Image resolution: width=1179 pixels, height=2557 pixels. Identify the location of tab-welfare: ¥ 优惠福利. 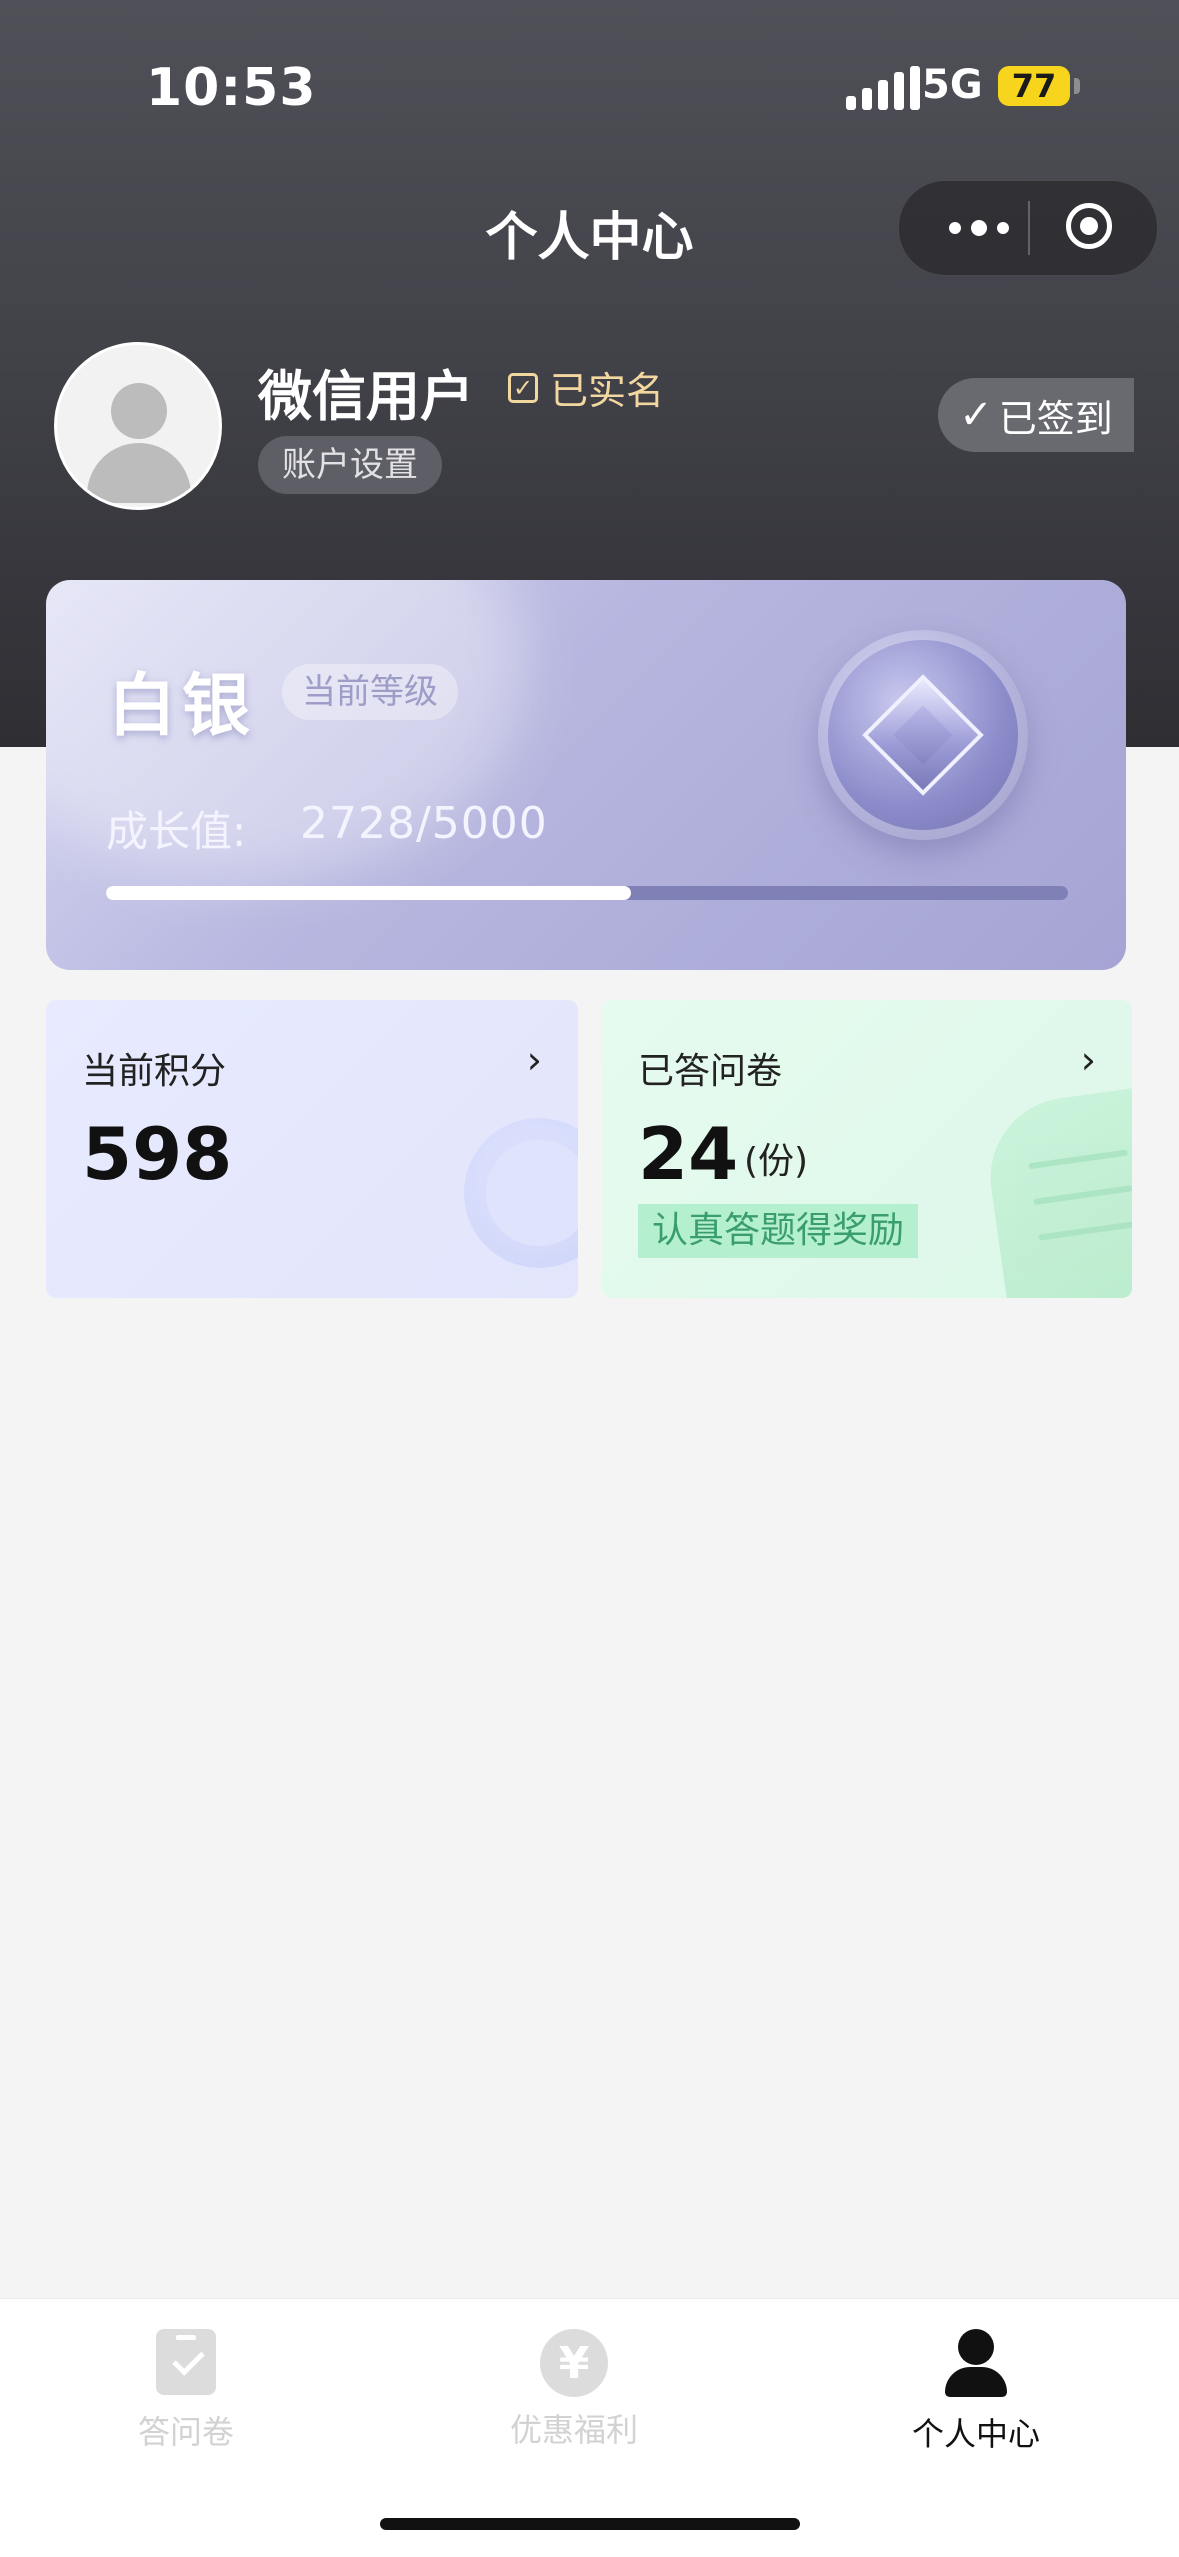
(574, 2390).